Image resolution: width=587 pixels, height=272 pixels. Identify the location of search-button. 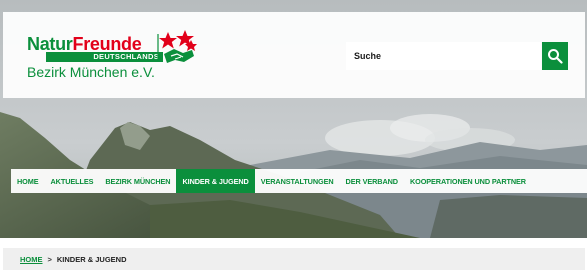
(555, 56).